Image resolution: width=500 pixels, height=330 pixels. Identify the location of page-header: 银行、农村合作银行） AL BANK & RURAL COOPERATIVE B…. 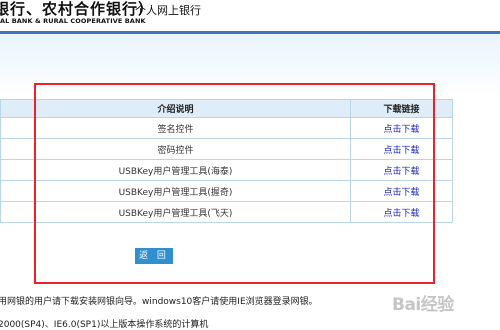
(250, 15).